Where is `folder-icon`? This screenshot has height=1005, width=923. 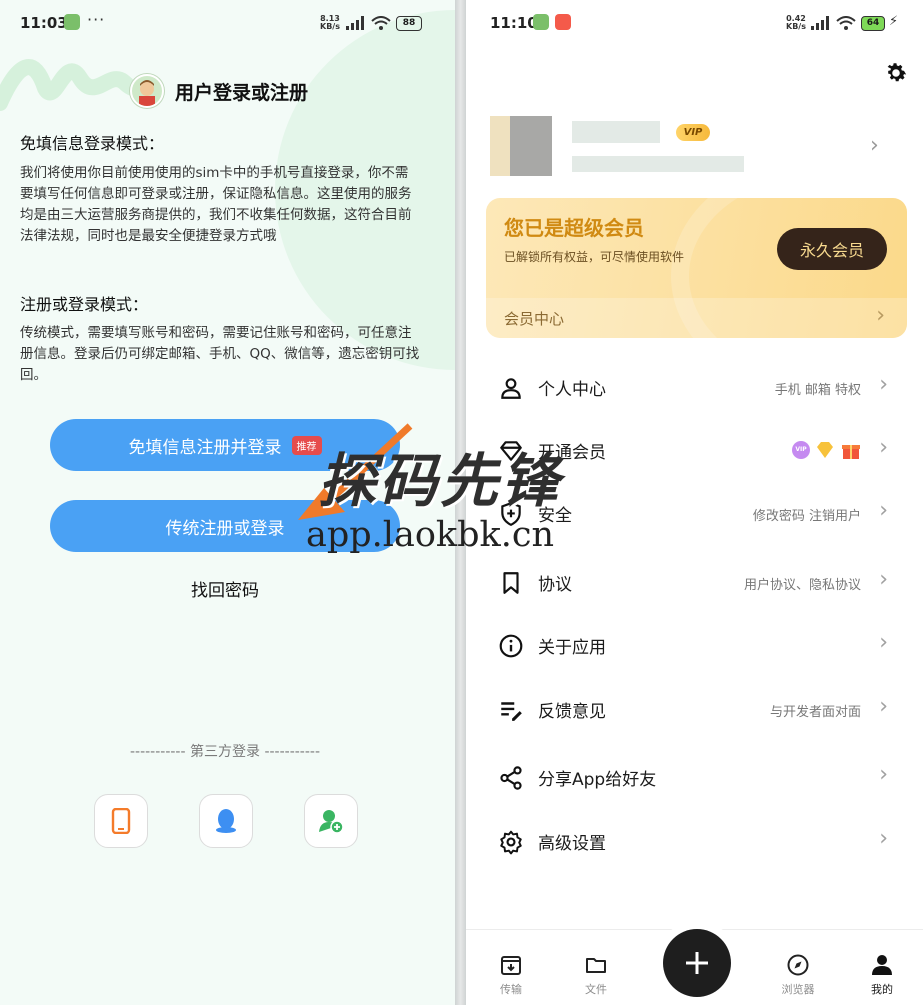 folder-icon is located at coordinates (596, 965).